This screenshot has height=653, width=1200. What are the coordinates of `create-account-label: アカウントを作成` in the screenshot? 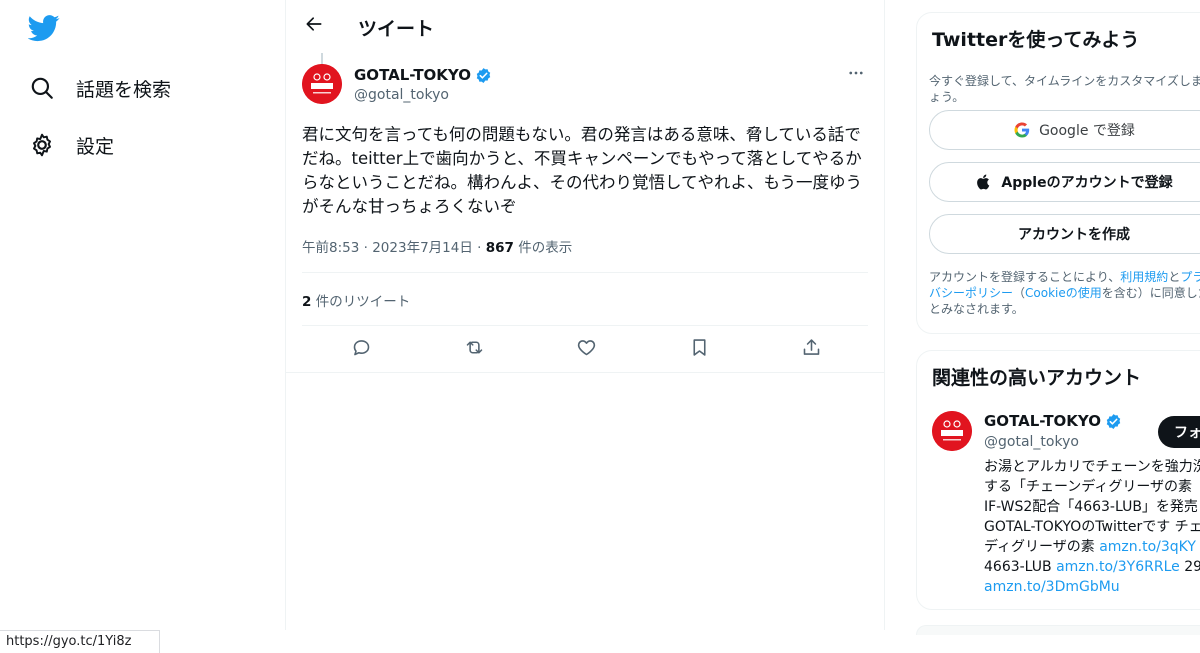 It's located at (1074, 235).